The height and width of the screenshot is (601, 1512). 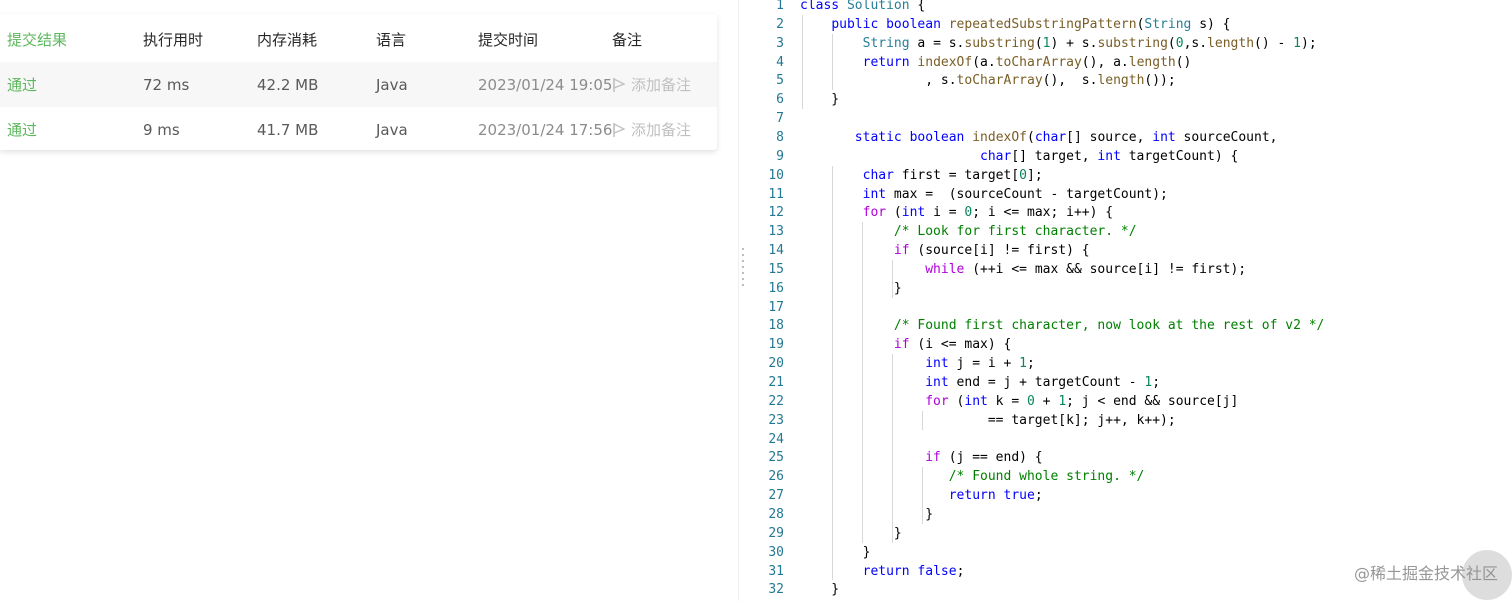 I want to click on code-line: 23 == target[k]; j++, k++);, so click(x=1131, y=420).